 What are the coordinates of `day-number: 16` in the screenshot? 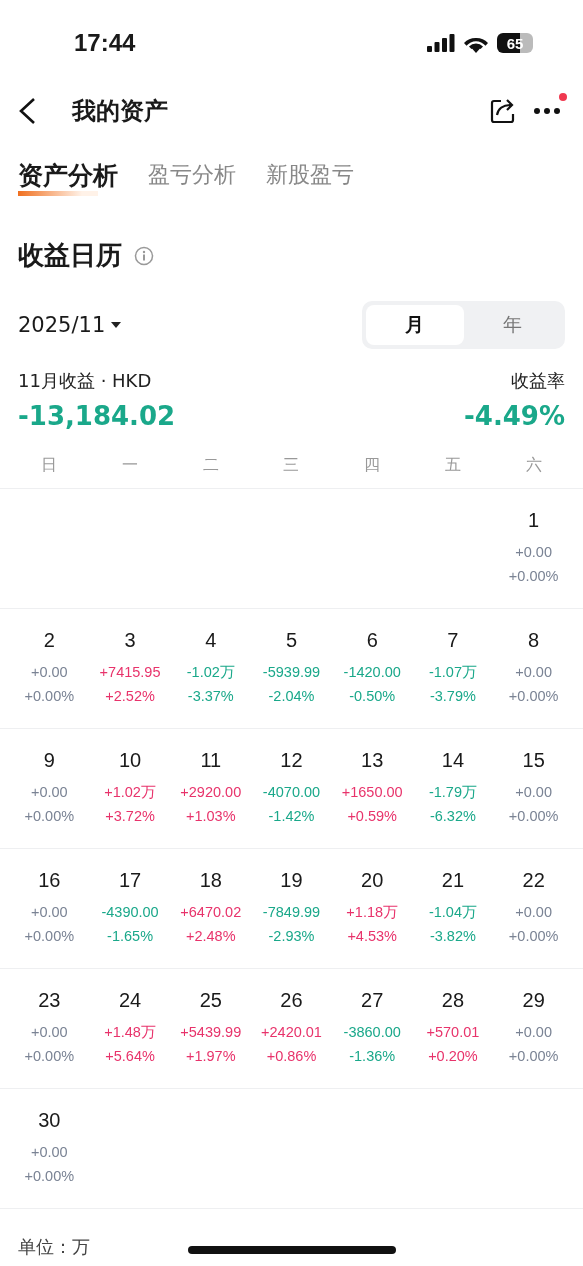 It's located at (49, 880).